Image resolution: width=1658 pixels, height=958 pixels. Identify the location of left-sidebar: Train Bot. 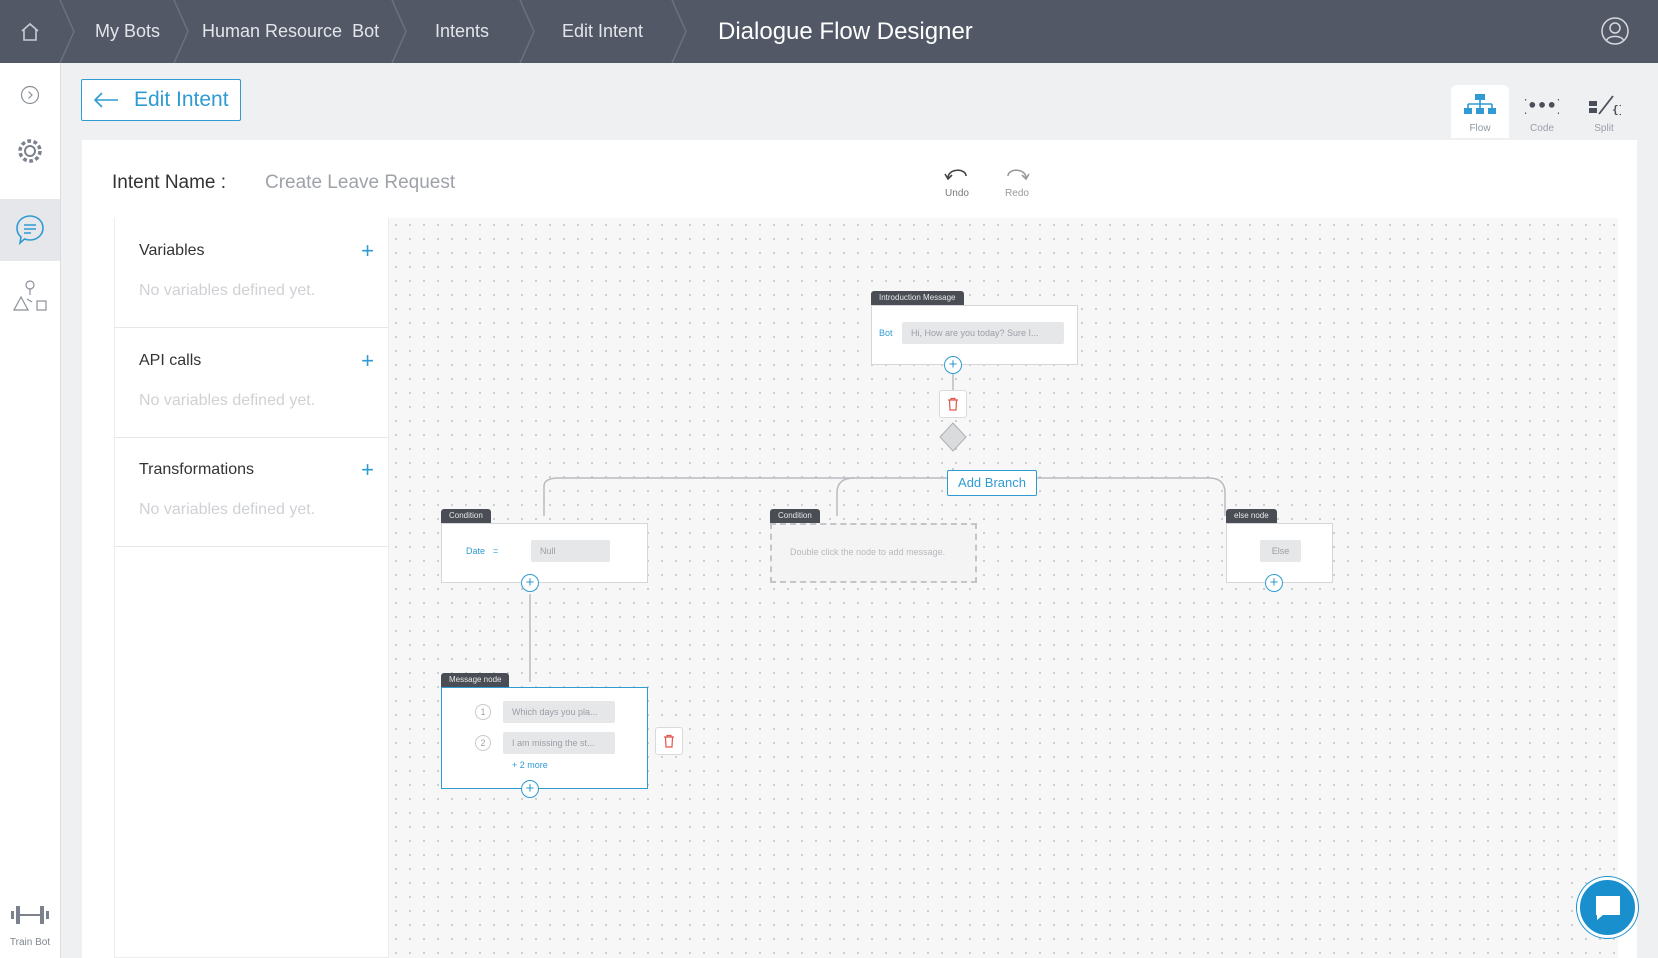
(30, 510).